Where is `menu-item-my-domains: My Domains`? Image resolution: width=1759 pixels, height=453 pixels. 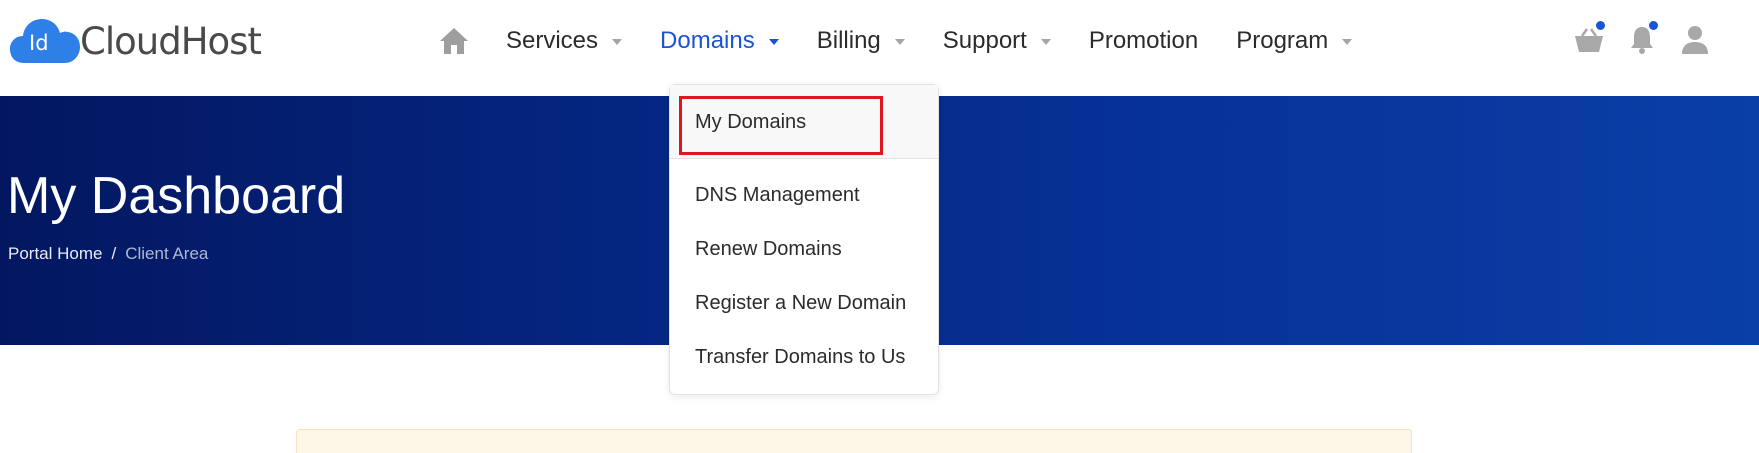 menu-item-my-domains: My Domains is located at coordinates (750, 122).